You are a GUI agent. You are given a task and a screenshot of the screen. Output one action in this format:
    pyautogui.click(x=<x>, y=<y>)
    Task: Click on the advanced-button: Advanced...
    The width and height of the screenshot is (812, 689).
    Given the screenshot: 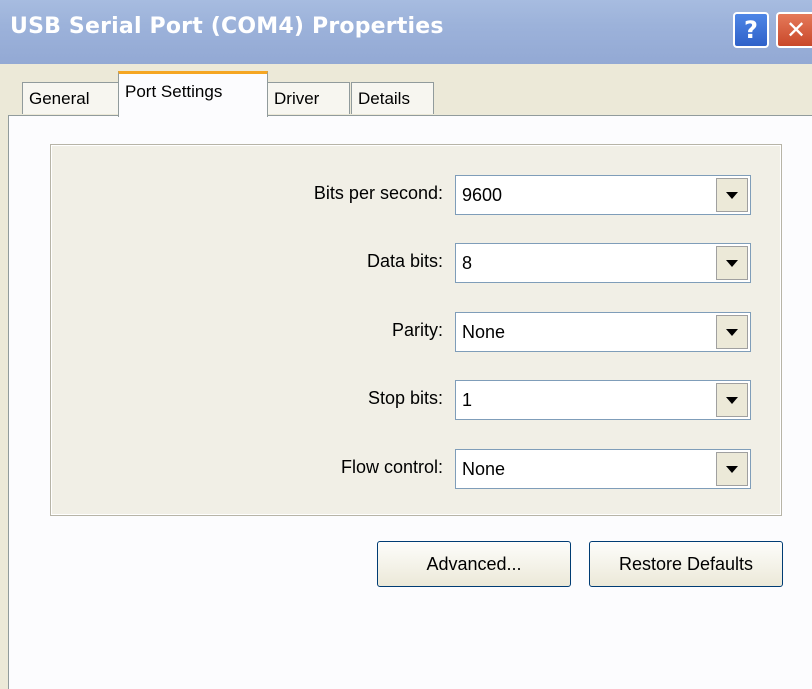 What is the action you would take?
    pyautogui.click(x=474, y=564)
    